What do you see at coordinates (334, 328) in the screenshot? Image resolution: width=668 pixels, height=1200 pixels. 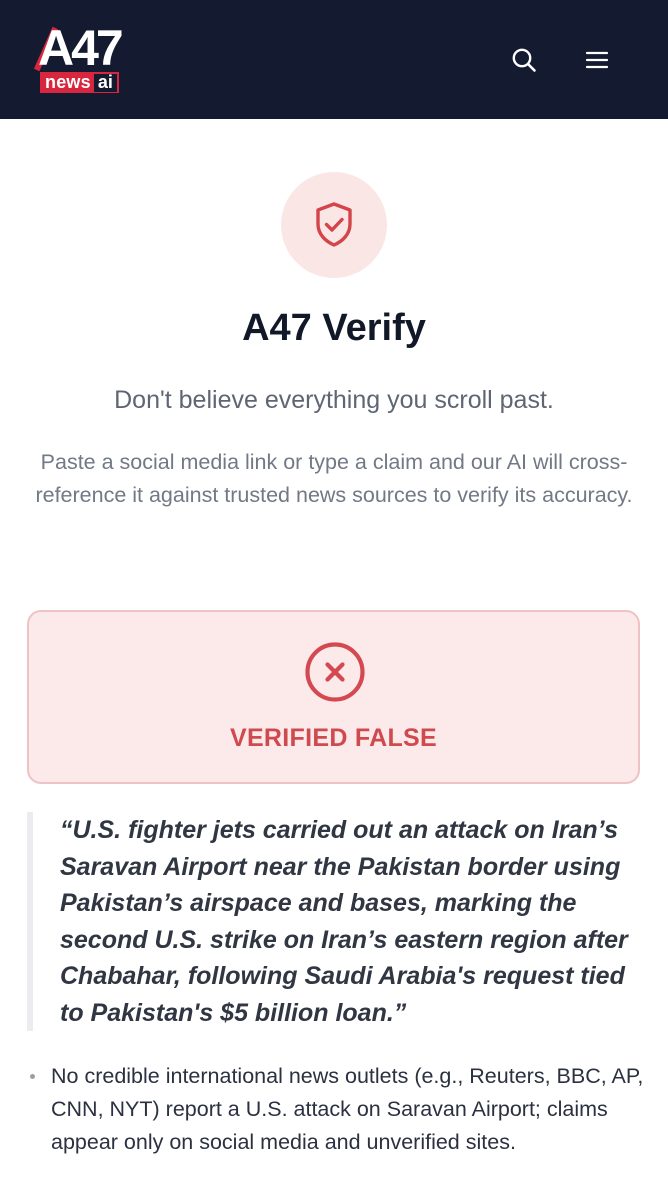 I see `page-title: A47 Verify` at bounding box center [334, 328].